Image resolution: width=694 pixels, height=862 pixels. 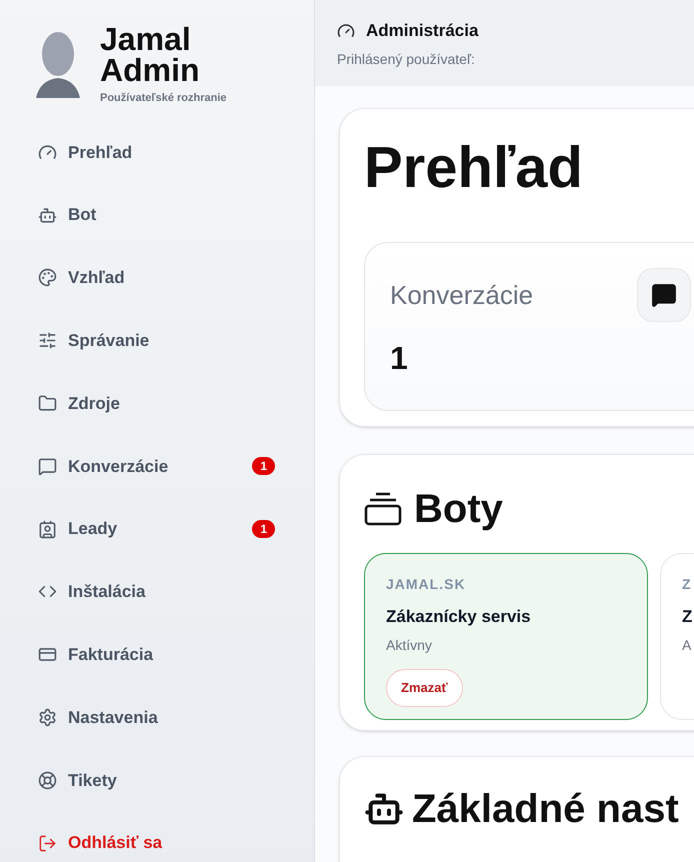 I want to click on palette-icon, so click(x=47, y=278).